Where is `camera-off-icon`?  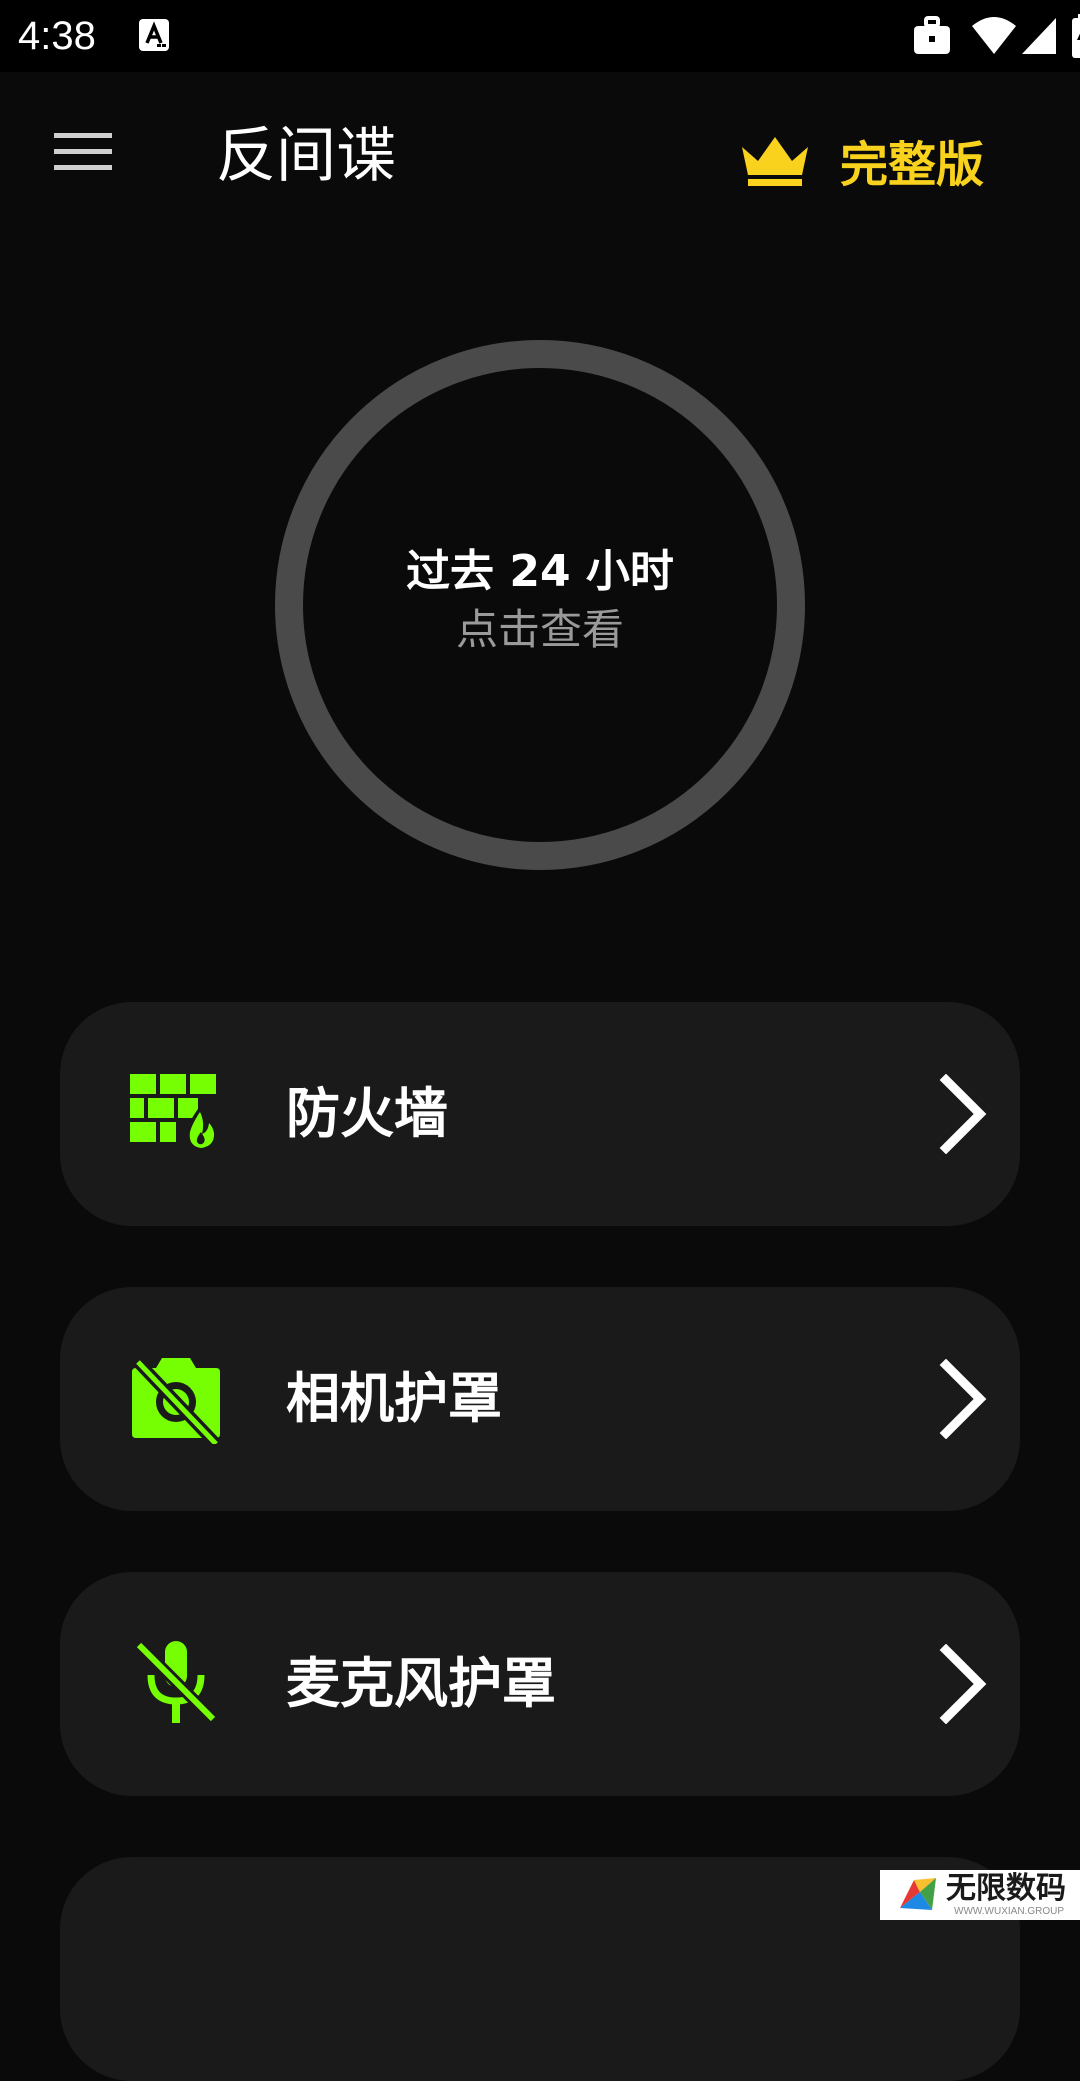
camera-off-icon is located at coordinates (176, 1399).